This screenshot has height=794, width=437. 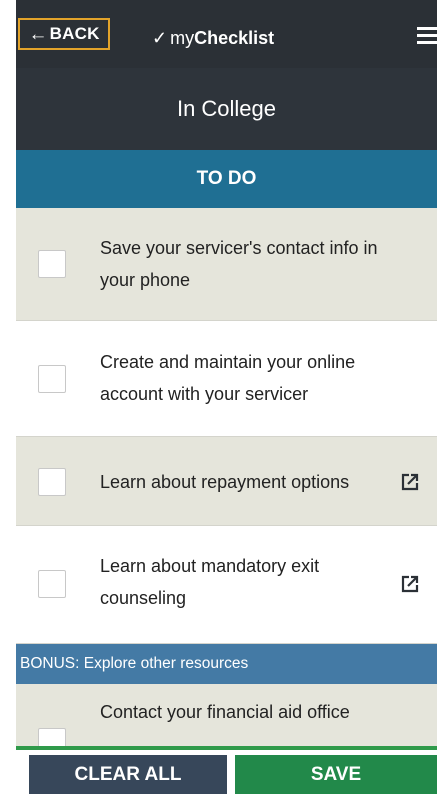 I want to click on brand-prefix: my, so click(x=182, y=38).